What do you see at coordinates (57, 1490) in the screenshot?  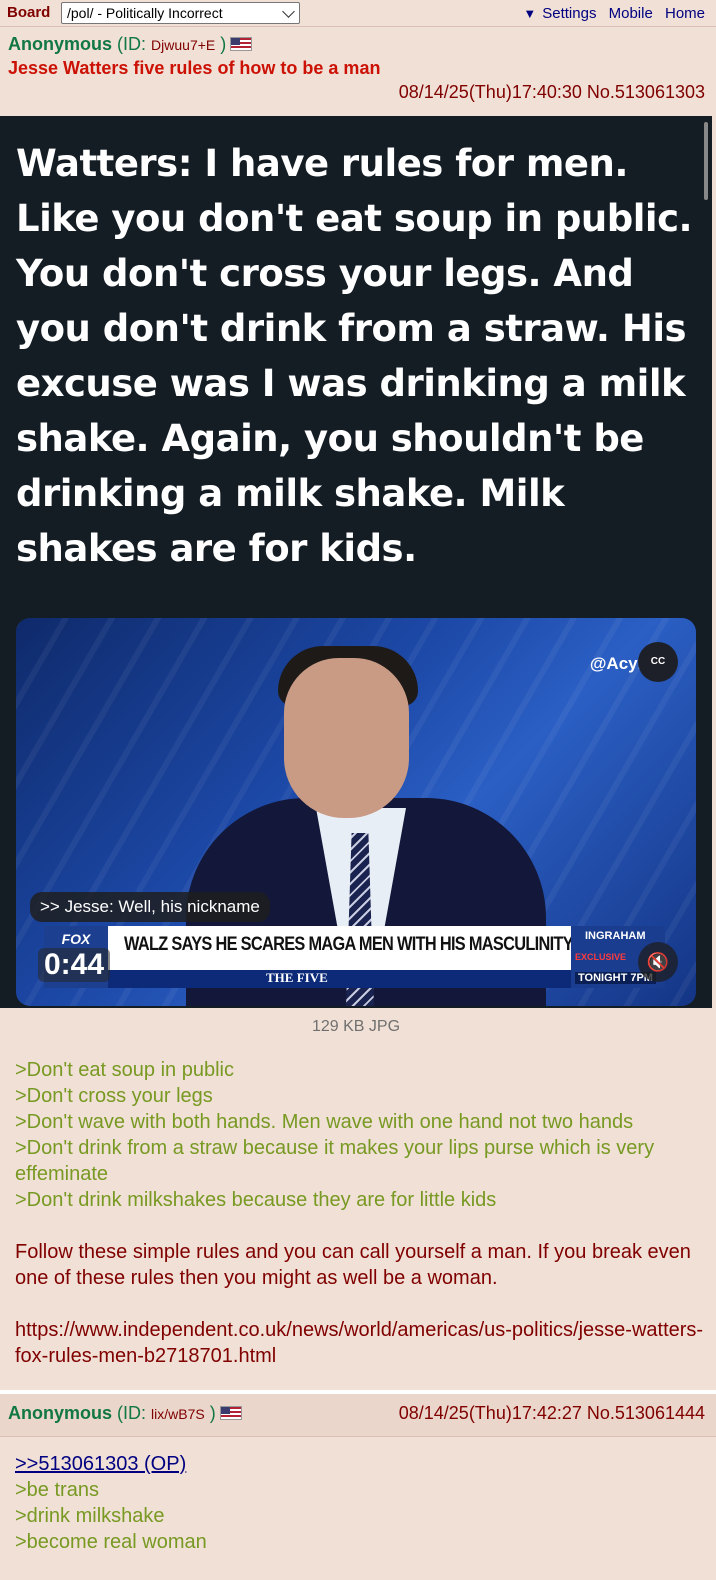 I see `greentext-line: >be trans` at bounding box center [57, 1490].